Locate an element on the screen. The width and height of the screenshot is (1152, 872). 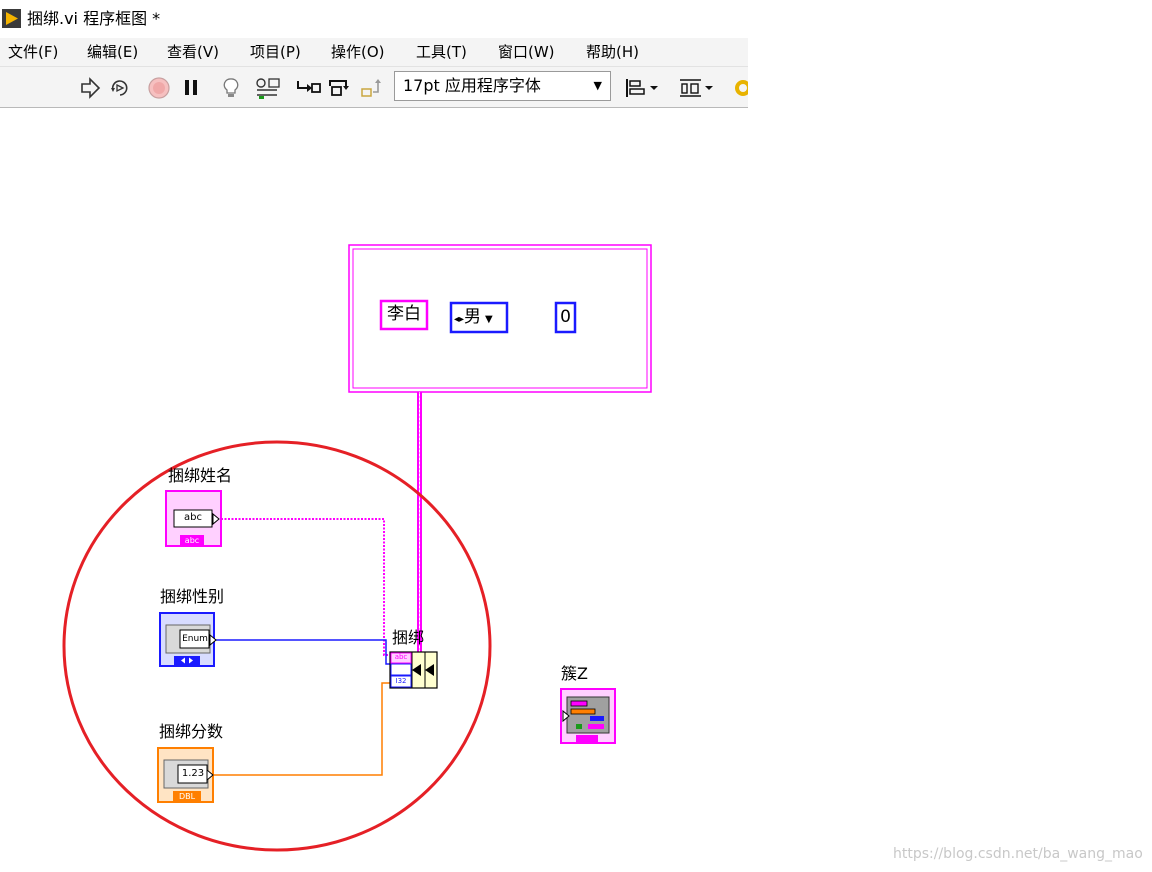
clean-up-icon is located at coordinates (740, 88).